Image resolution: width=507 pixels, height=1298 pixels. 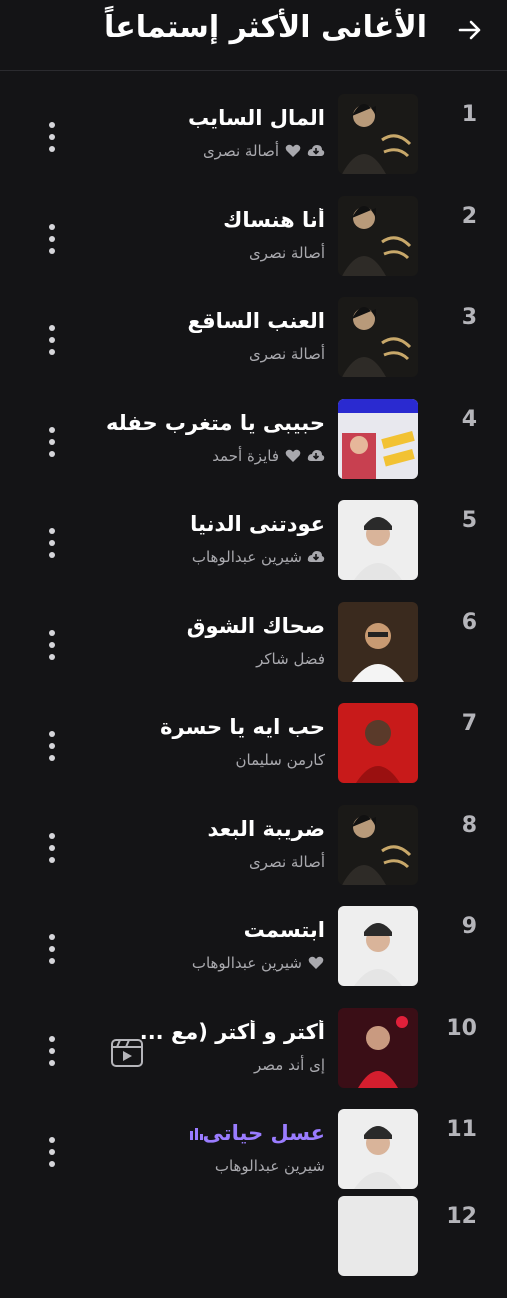 I want to click on song-title-text: أنا هنساك, so click(x=274, y=220).